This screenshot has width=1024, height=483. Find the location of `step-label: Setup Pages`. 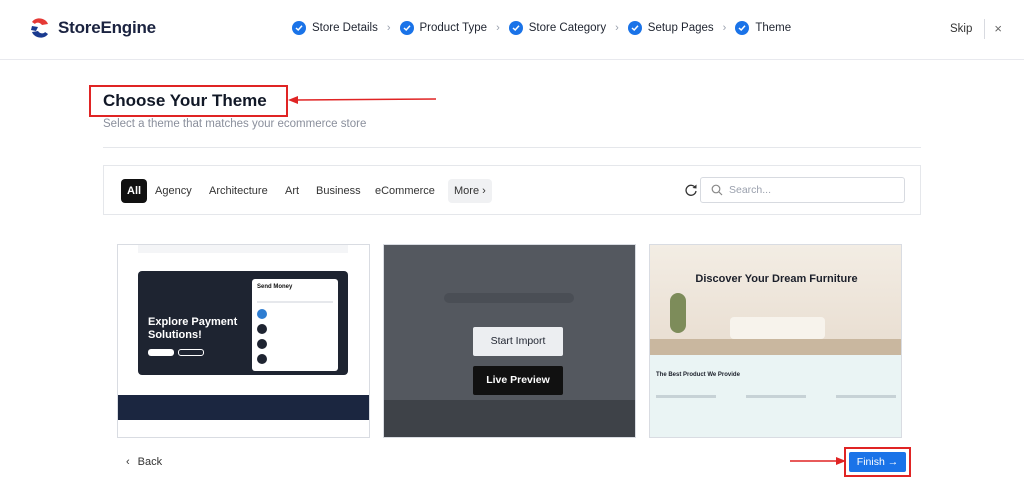

step-label: Setup Pages is located at coordinates (680, 28).